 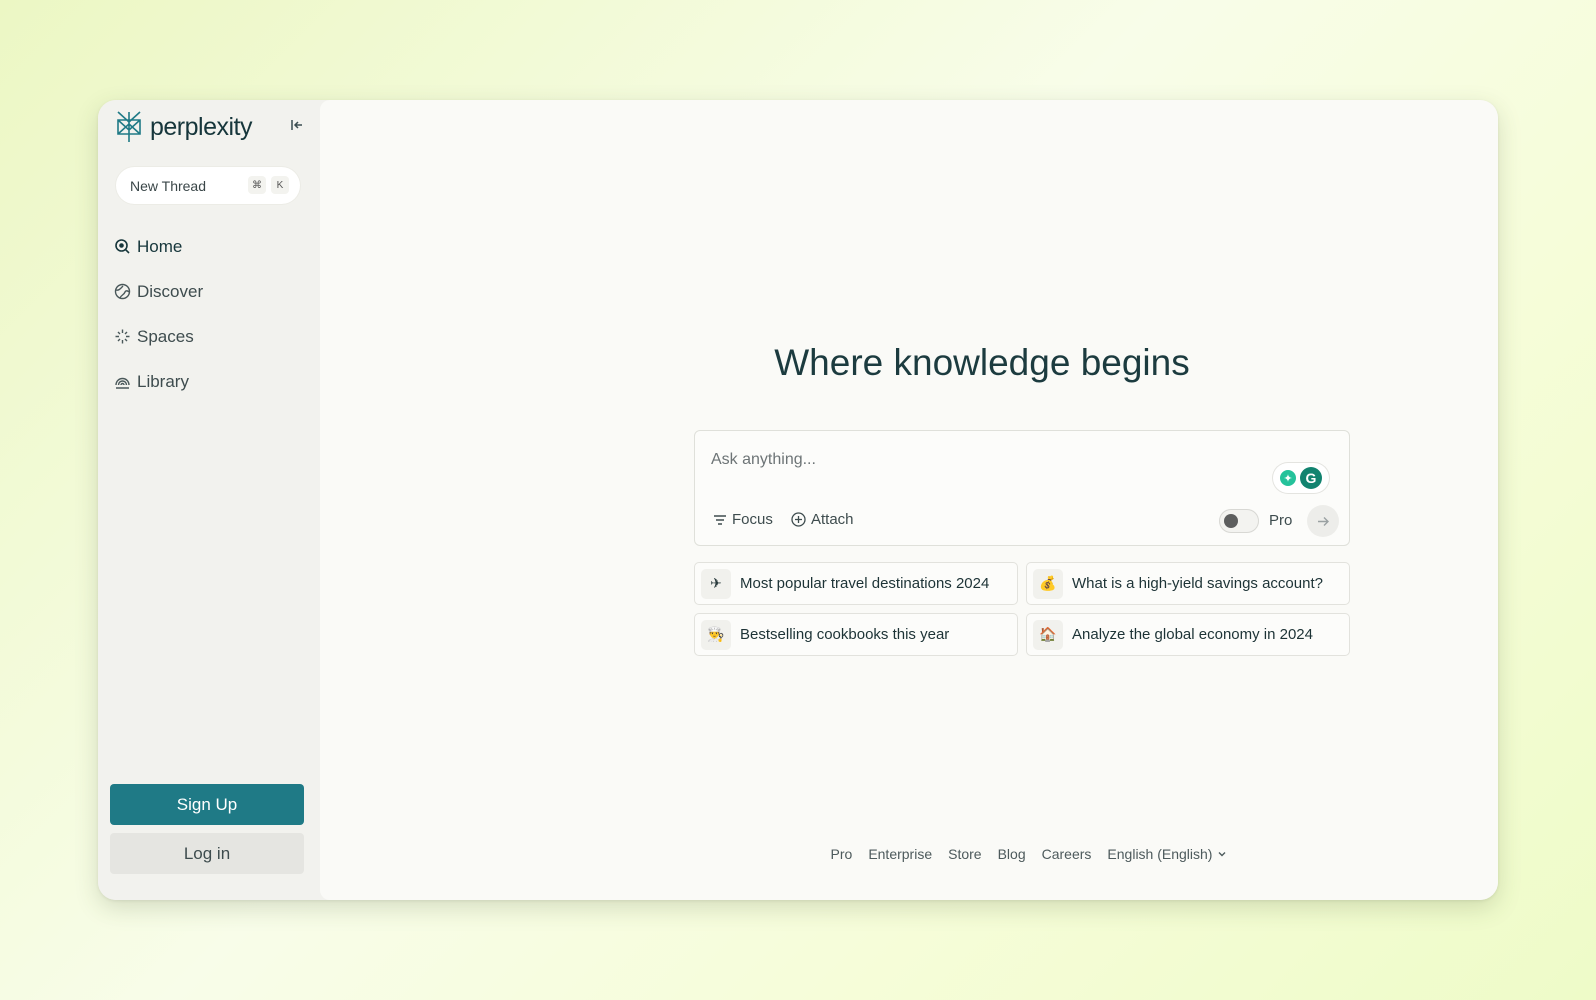 I want to click on suggestion-item: 💰 What is a high-yield savings account?, so click(x=1188, y=583).